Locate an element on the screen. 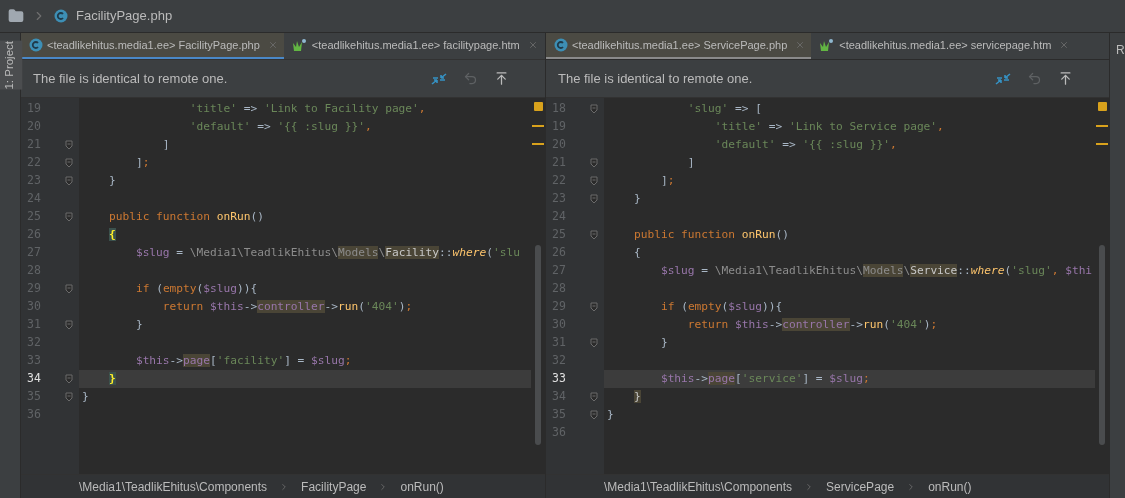  code-line: $this->page['service'] = $slug; is located at coordinates (764, 378).